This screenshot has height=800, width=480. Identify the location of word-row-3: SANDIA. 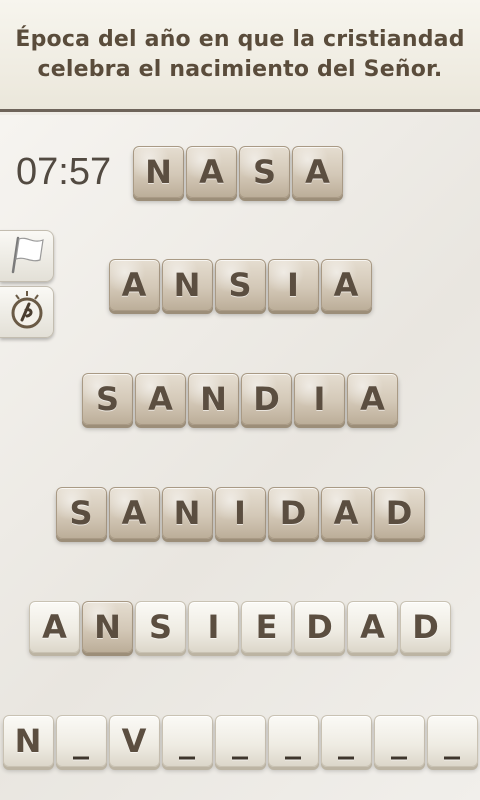
(240, 400).